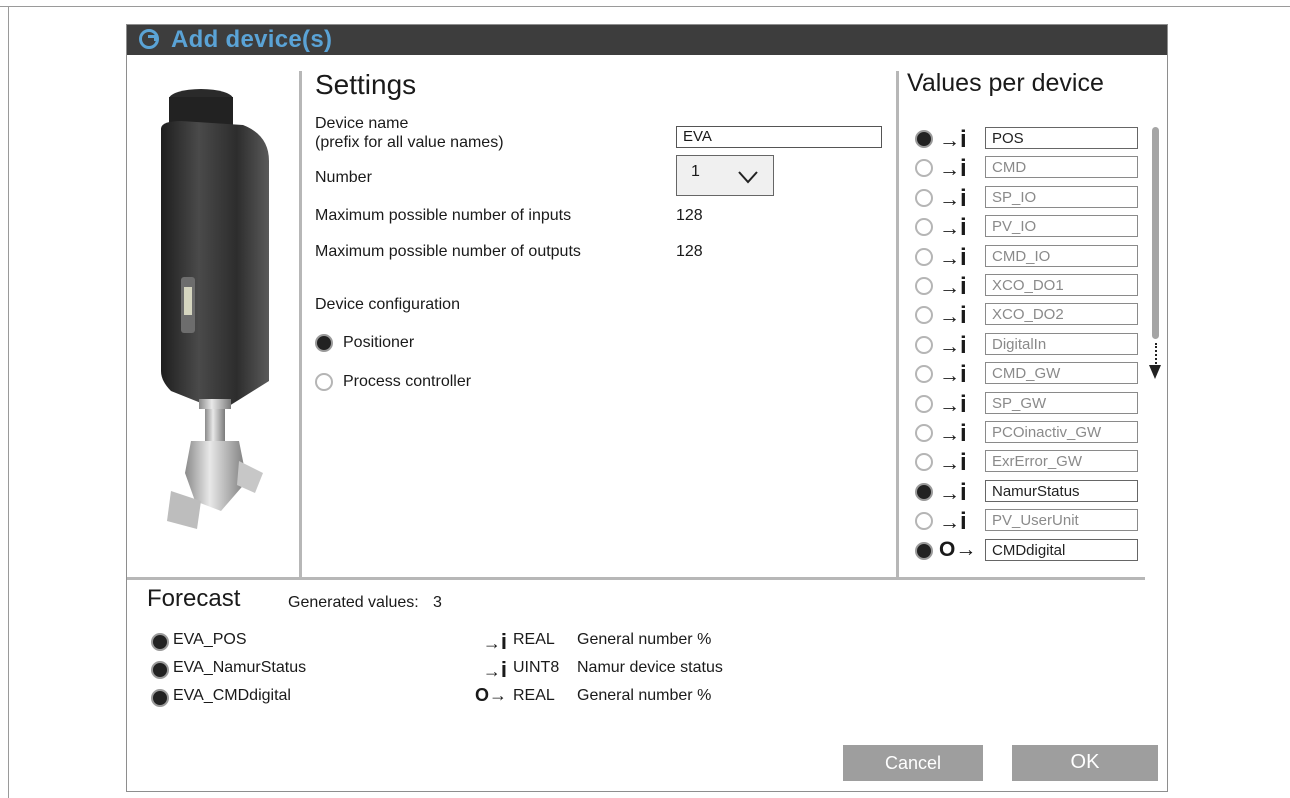 The width and height of the screenshot is (1290, 798). Describe the element at coordinates (1155, 372) in the screenshot. I see `scroll-down-arrow-icon` at that location.